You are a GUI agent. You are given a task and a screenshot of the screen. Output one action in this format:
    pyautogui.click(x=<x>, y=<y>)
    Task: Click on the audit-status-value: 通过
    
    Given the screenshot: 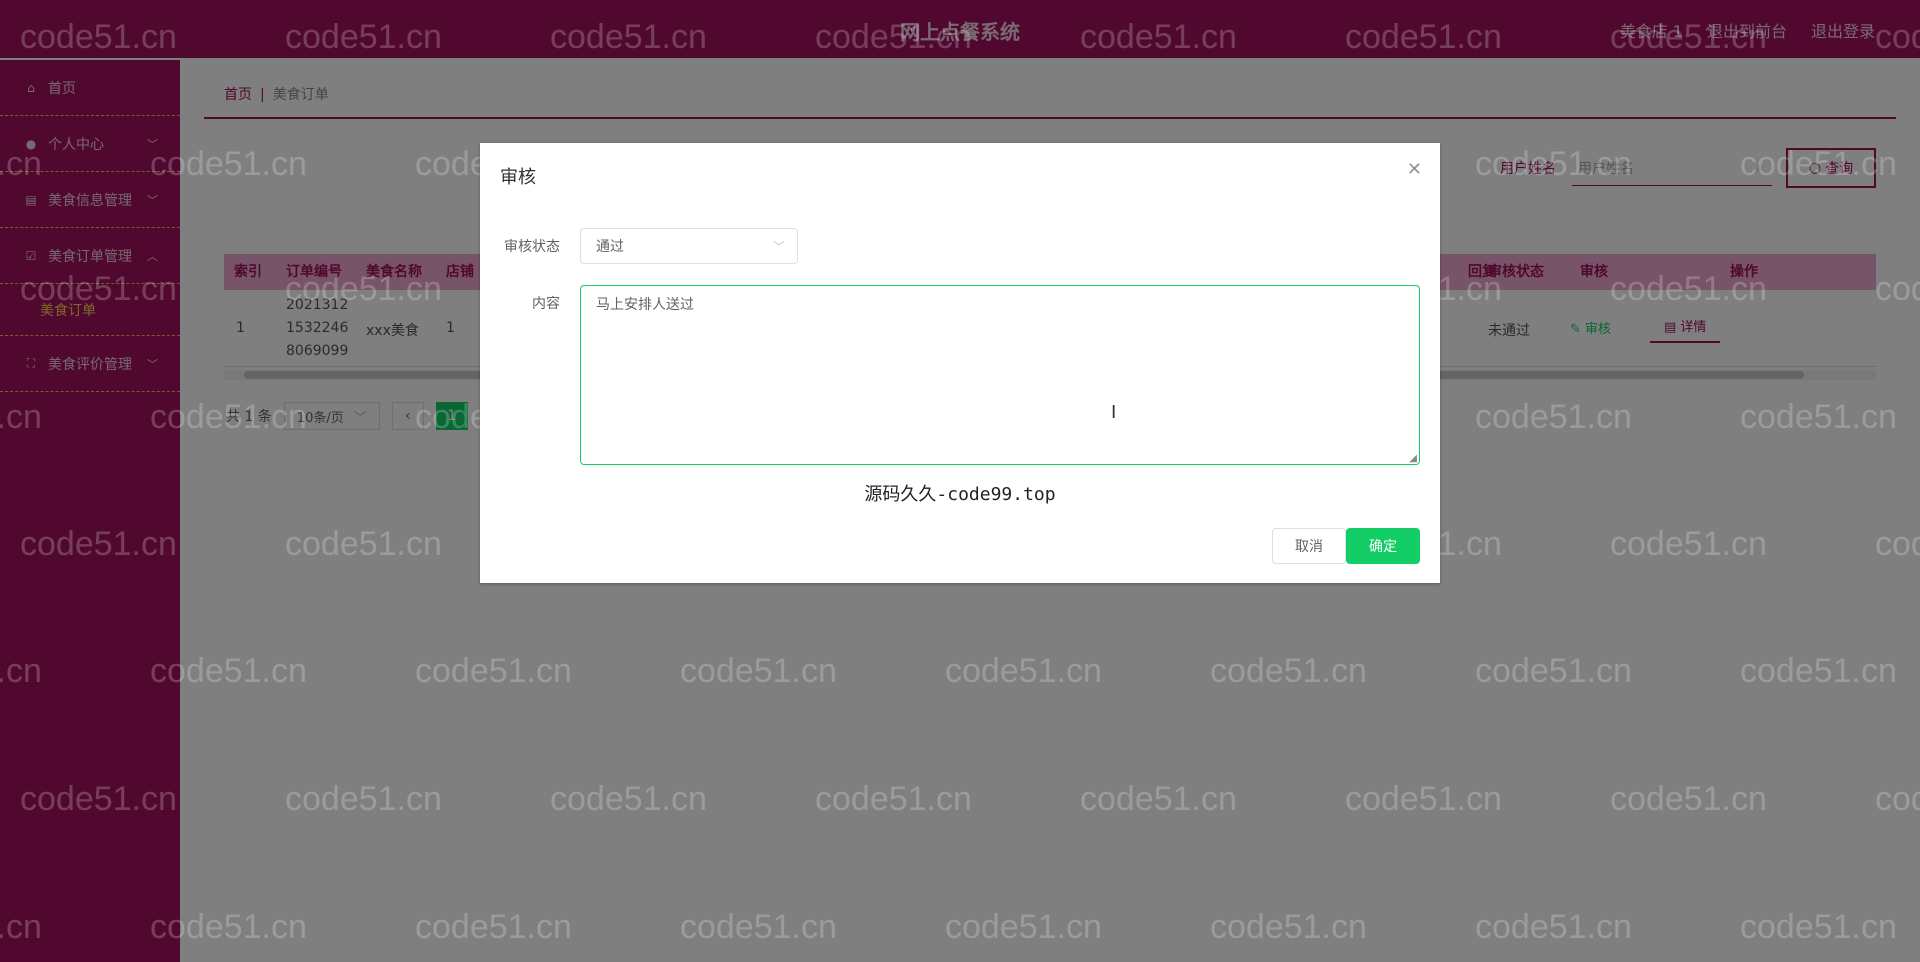 What is the action you would take?
    pyautogui.click(x=610, y=247)
    